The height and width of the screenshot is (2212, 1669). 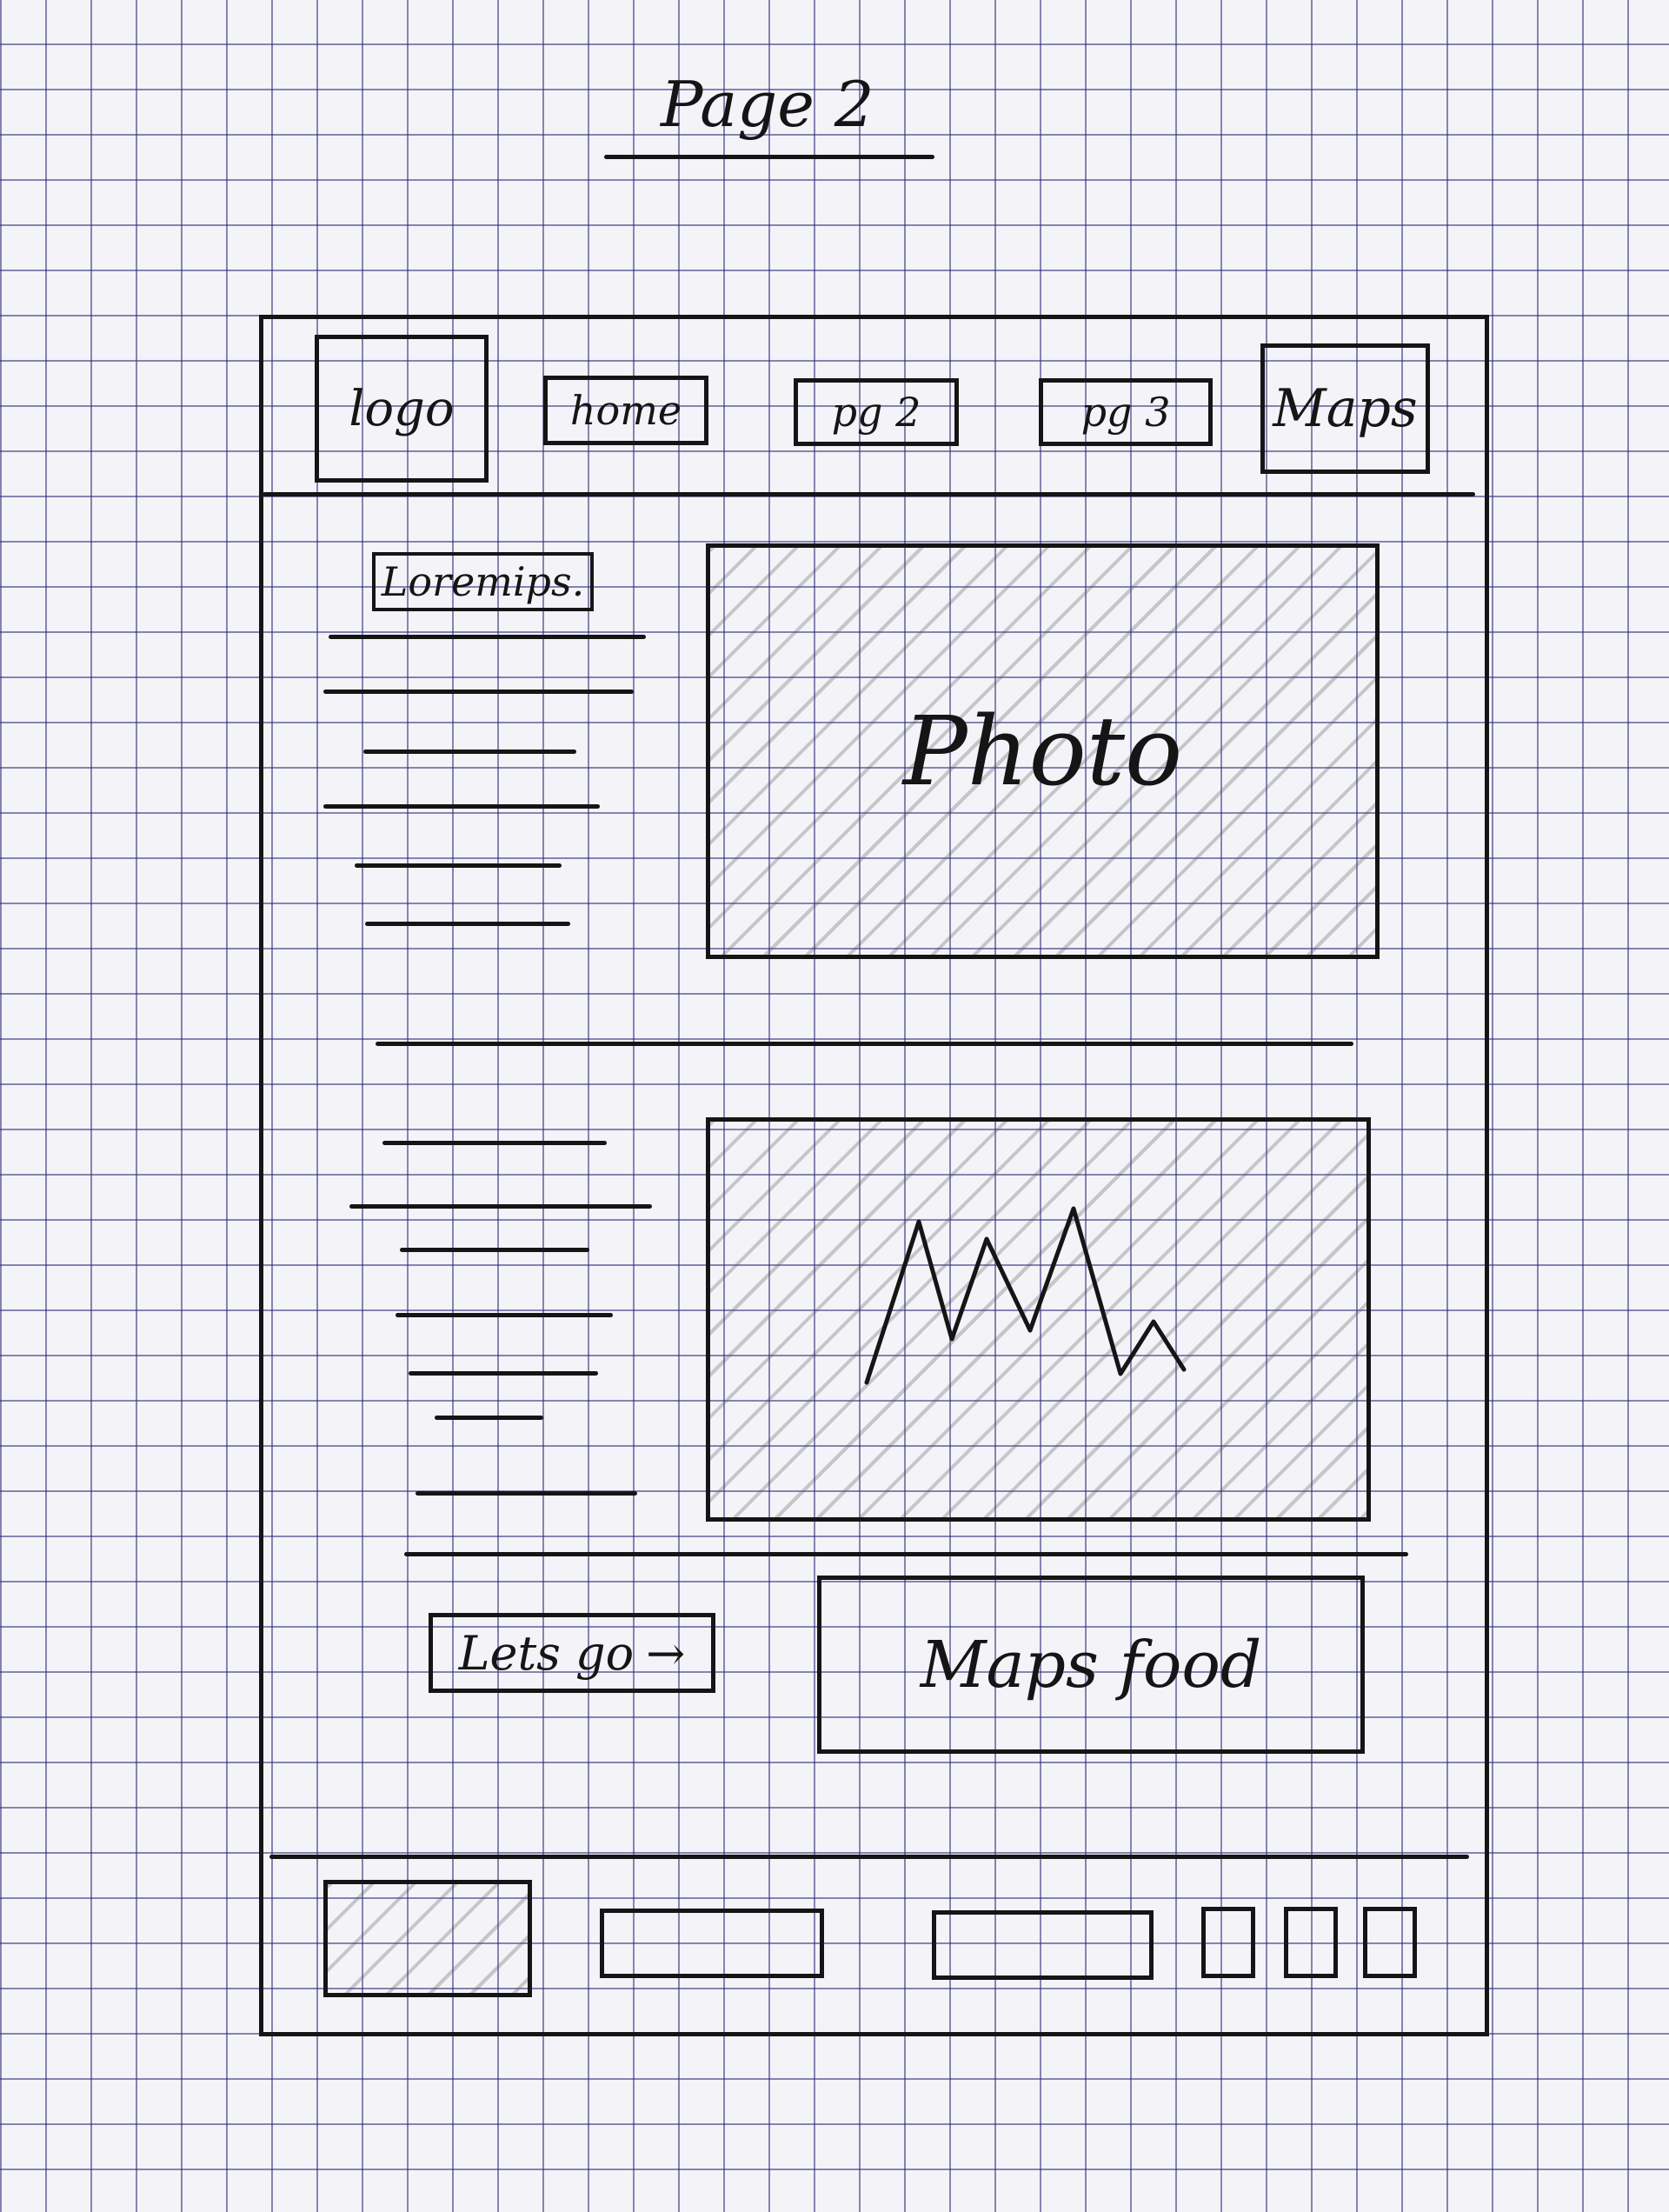 I want to click on photo-placeholder: Photo, so click(x=1043, y=751).